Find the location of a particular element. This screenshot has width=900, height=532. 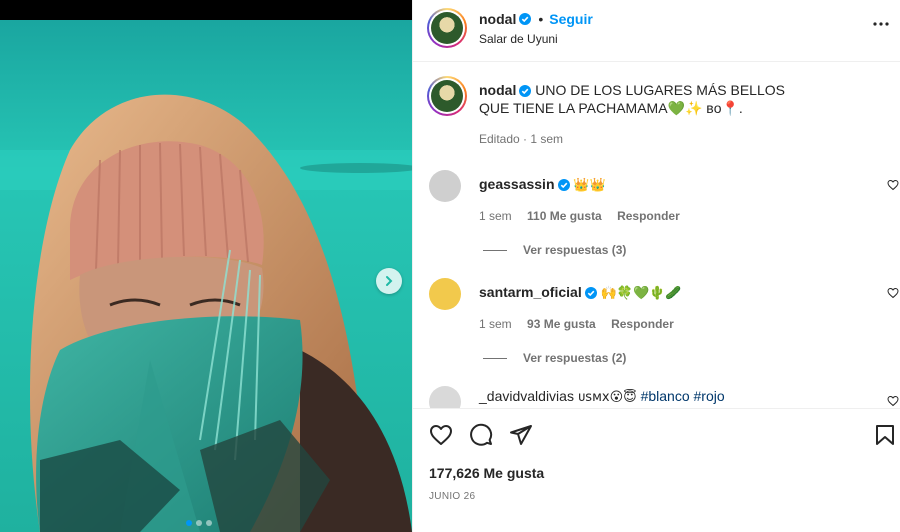

view-replies-button: Ver respuestas (2) is located at coordinates (554, 358).